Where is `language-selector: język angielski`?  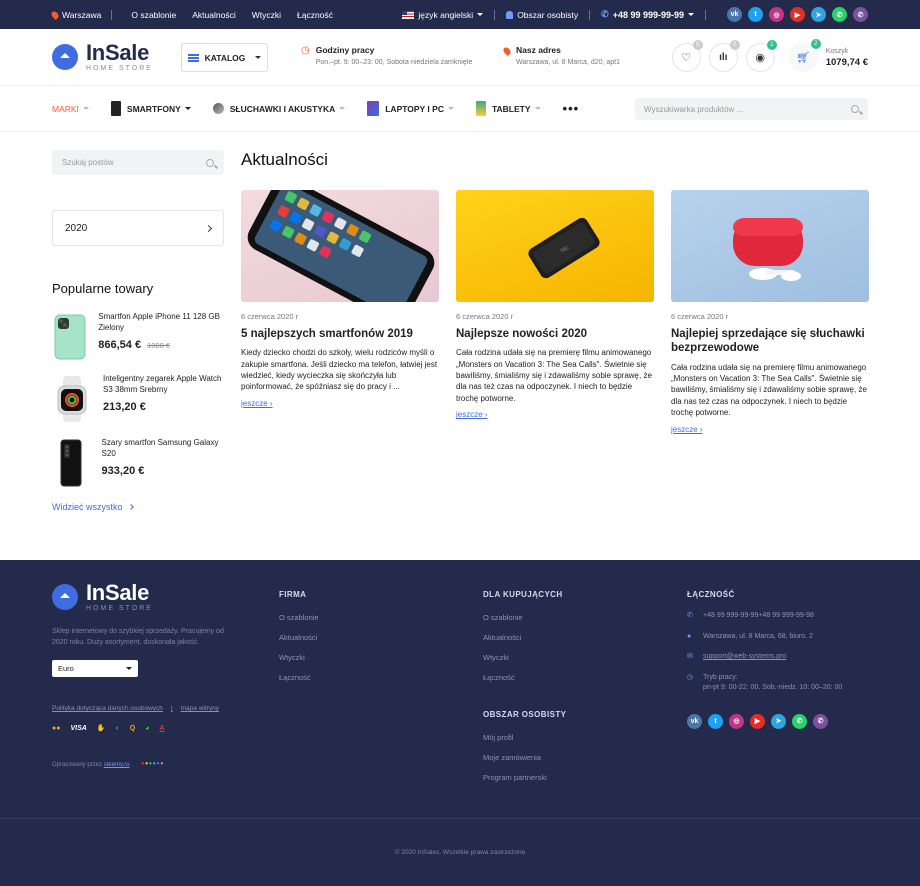 language-selector: język angielski is located at coordinates (443, 15).